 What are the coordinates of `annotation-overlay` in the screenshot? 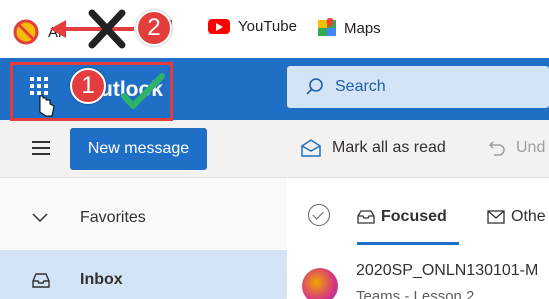 It's located at (102, 63).